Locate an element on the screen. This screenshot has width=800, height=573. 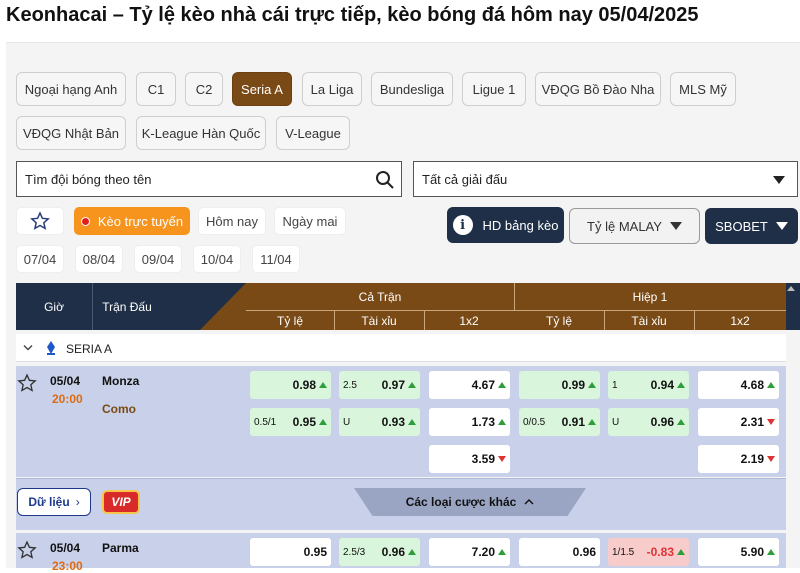
league-tab-la-liga: La Liga is located at coordinates (332, 89).